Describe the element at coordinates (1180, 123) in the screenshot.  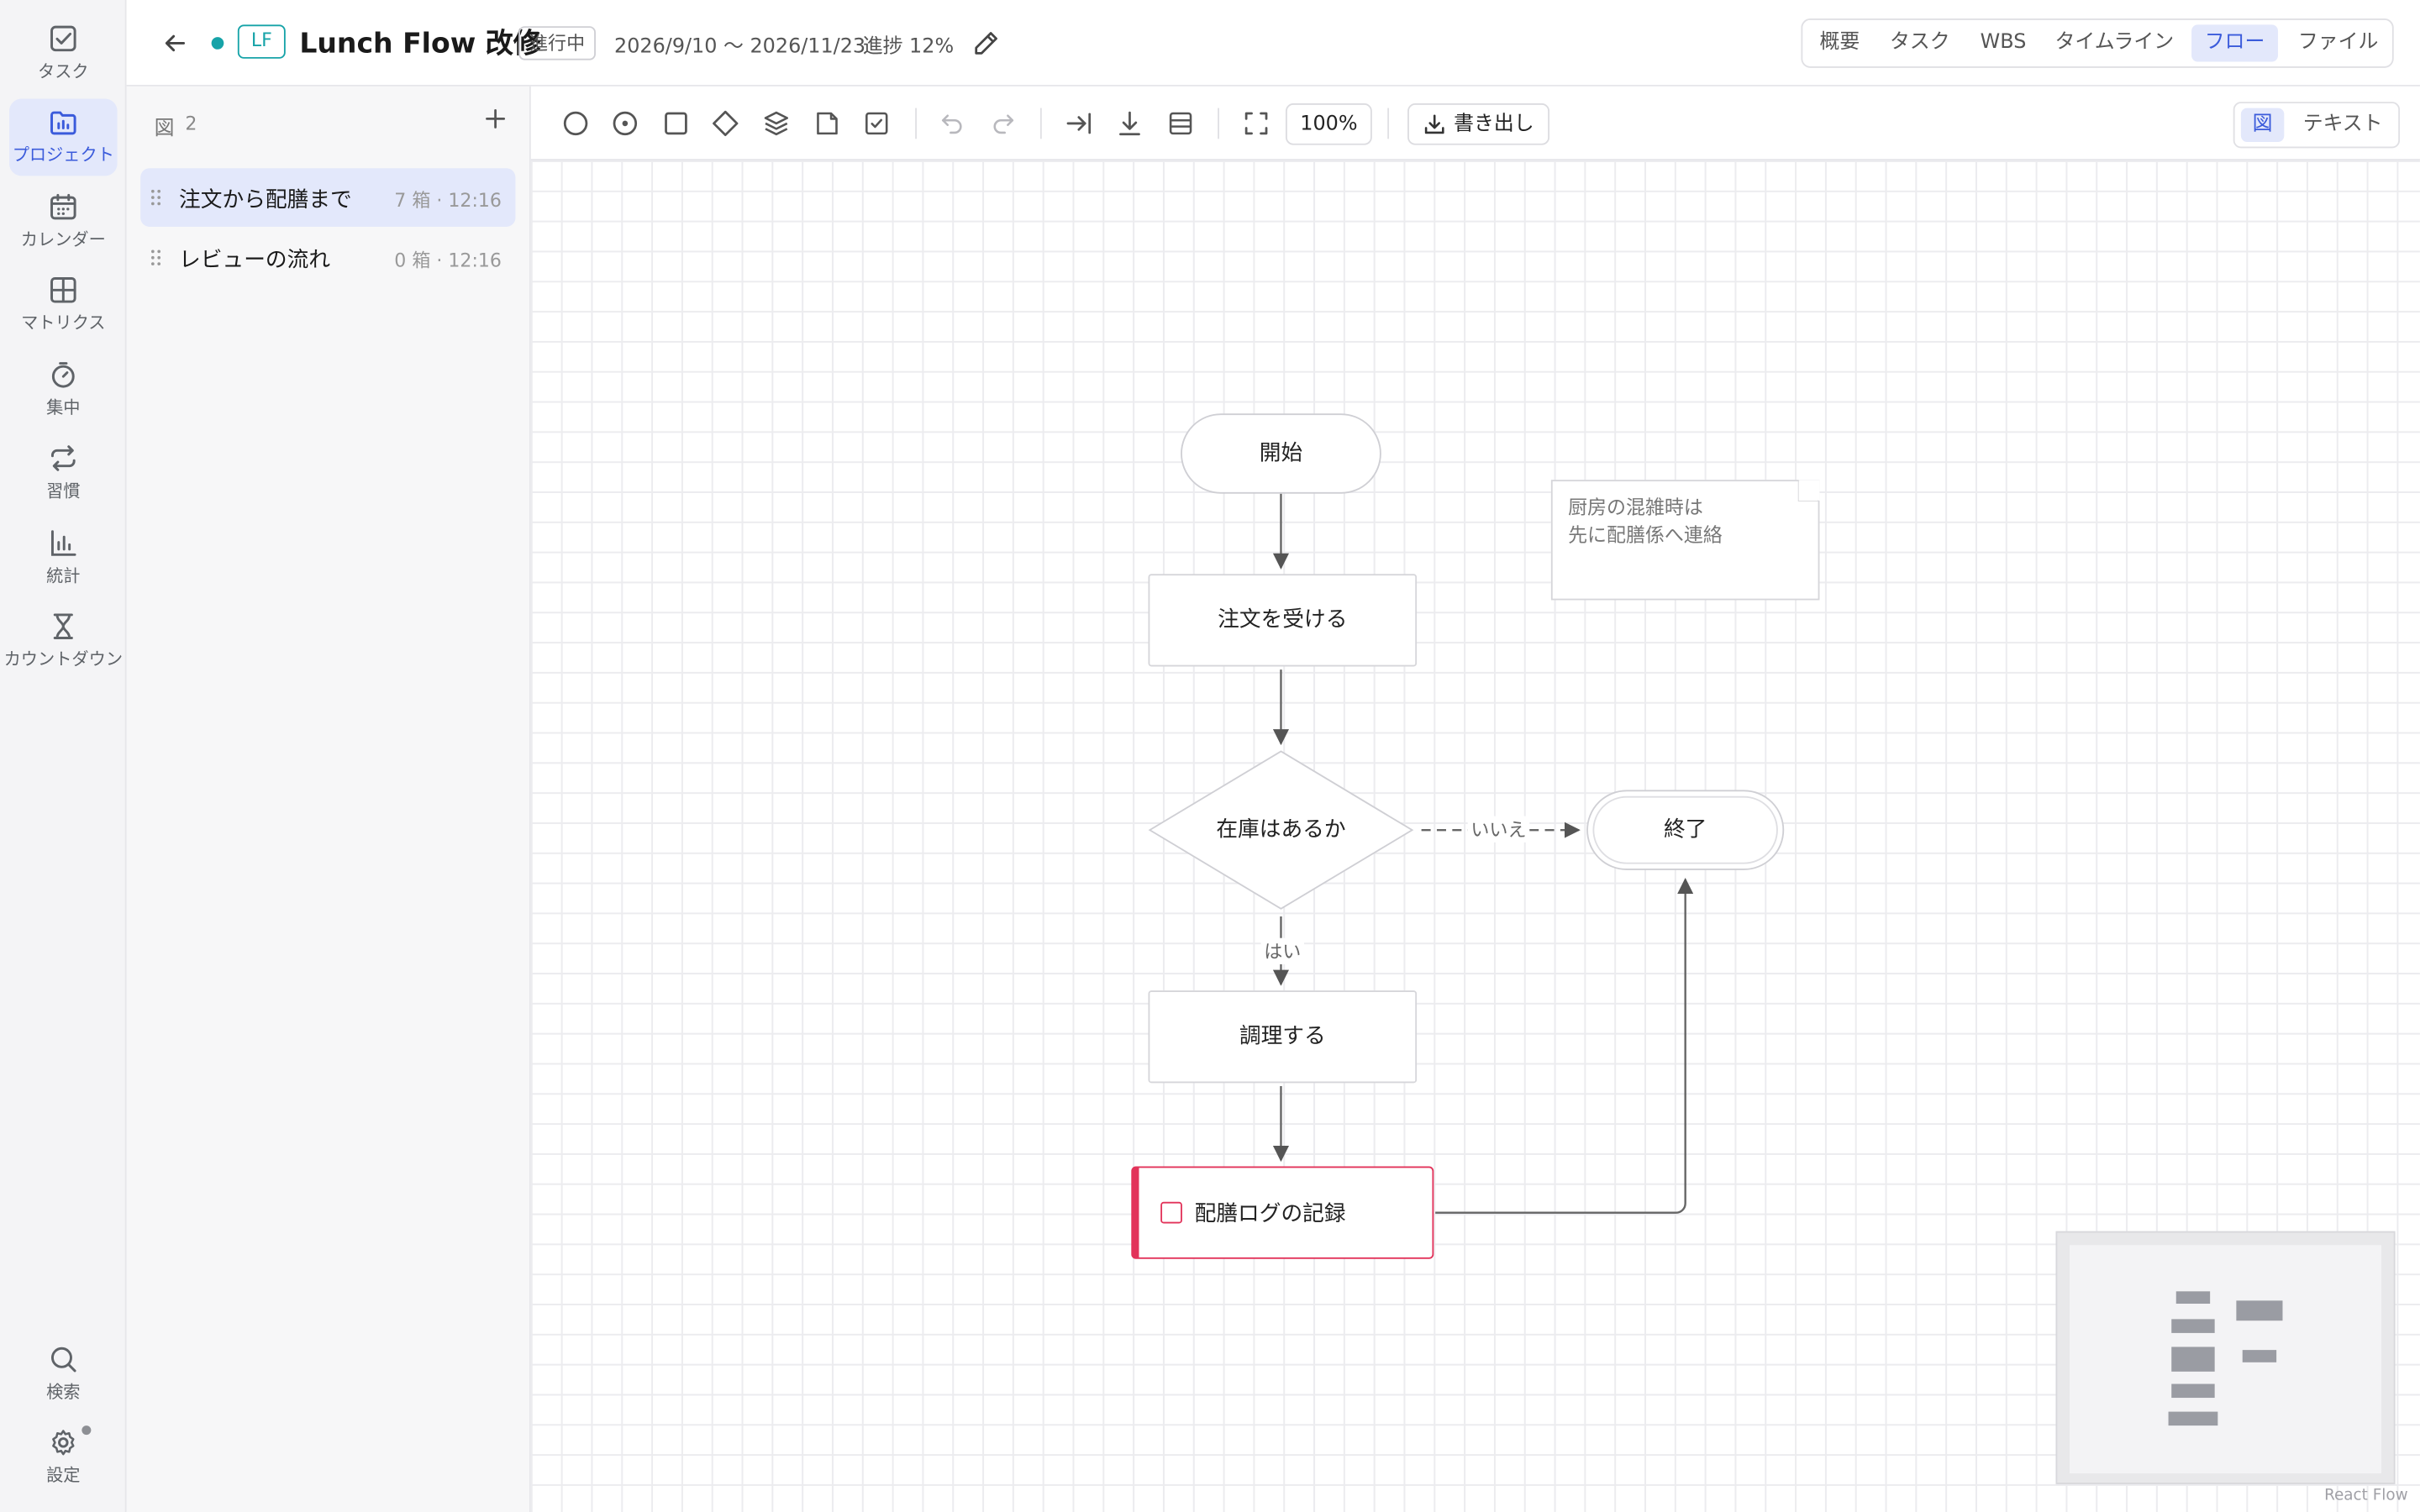
I see `table-view-icon` at that location.